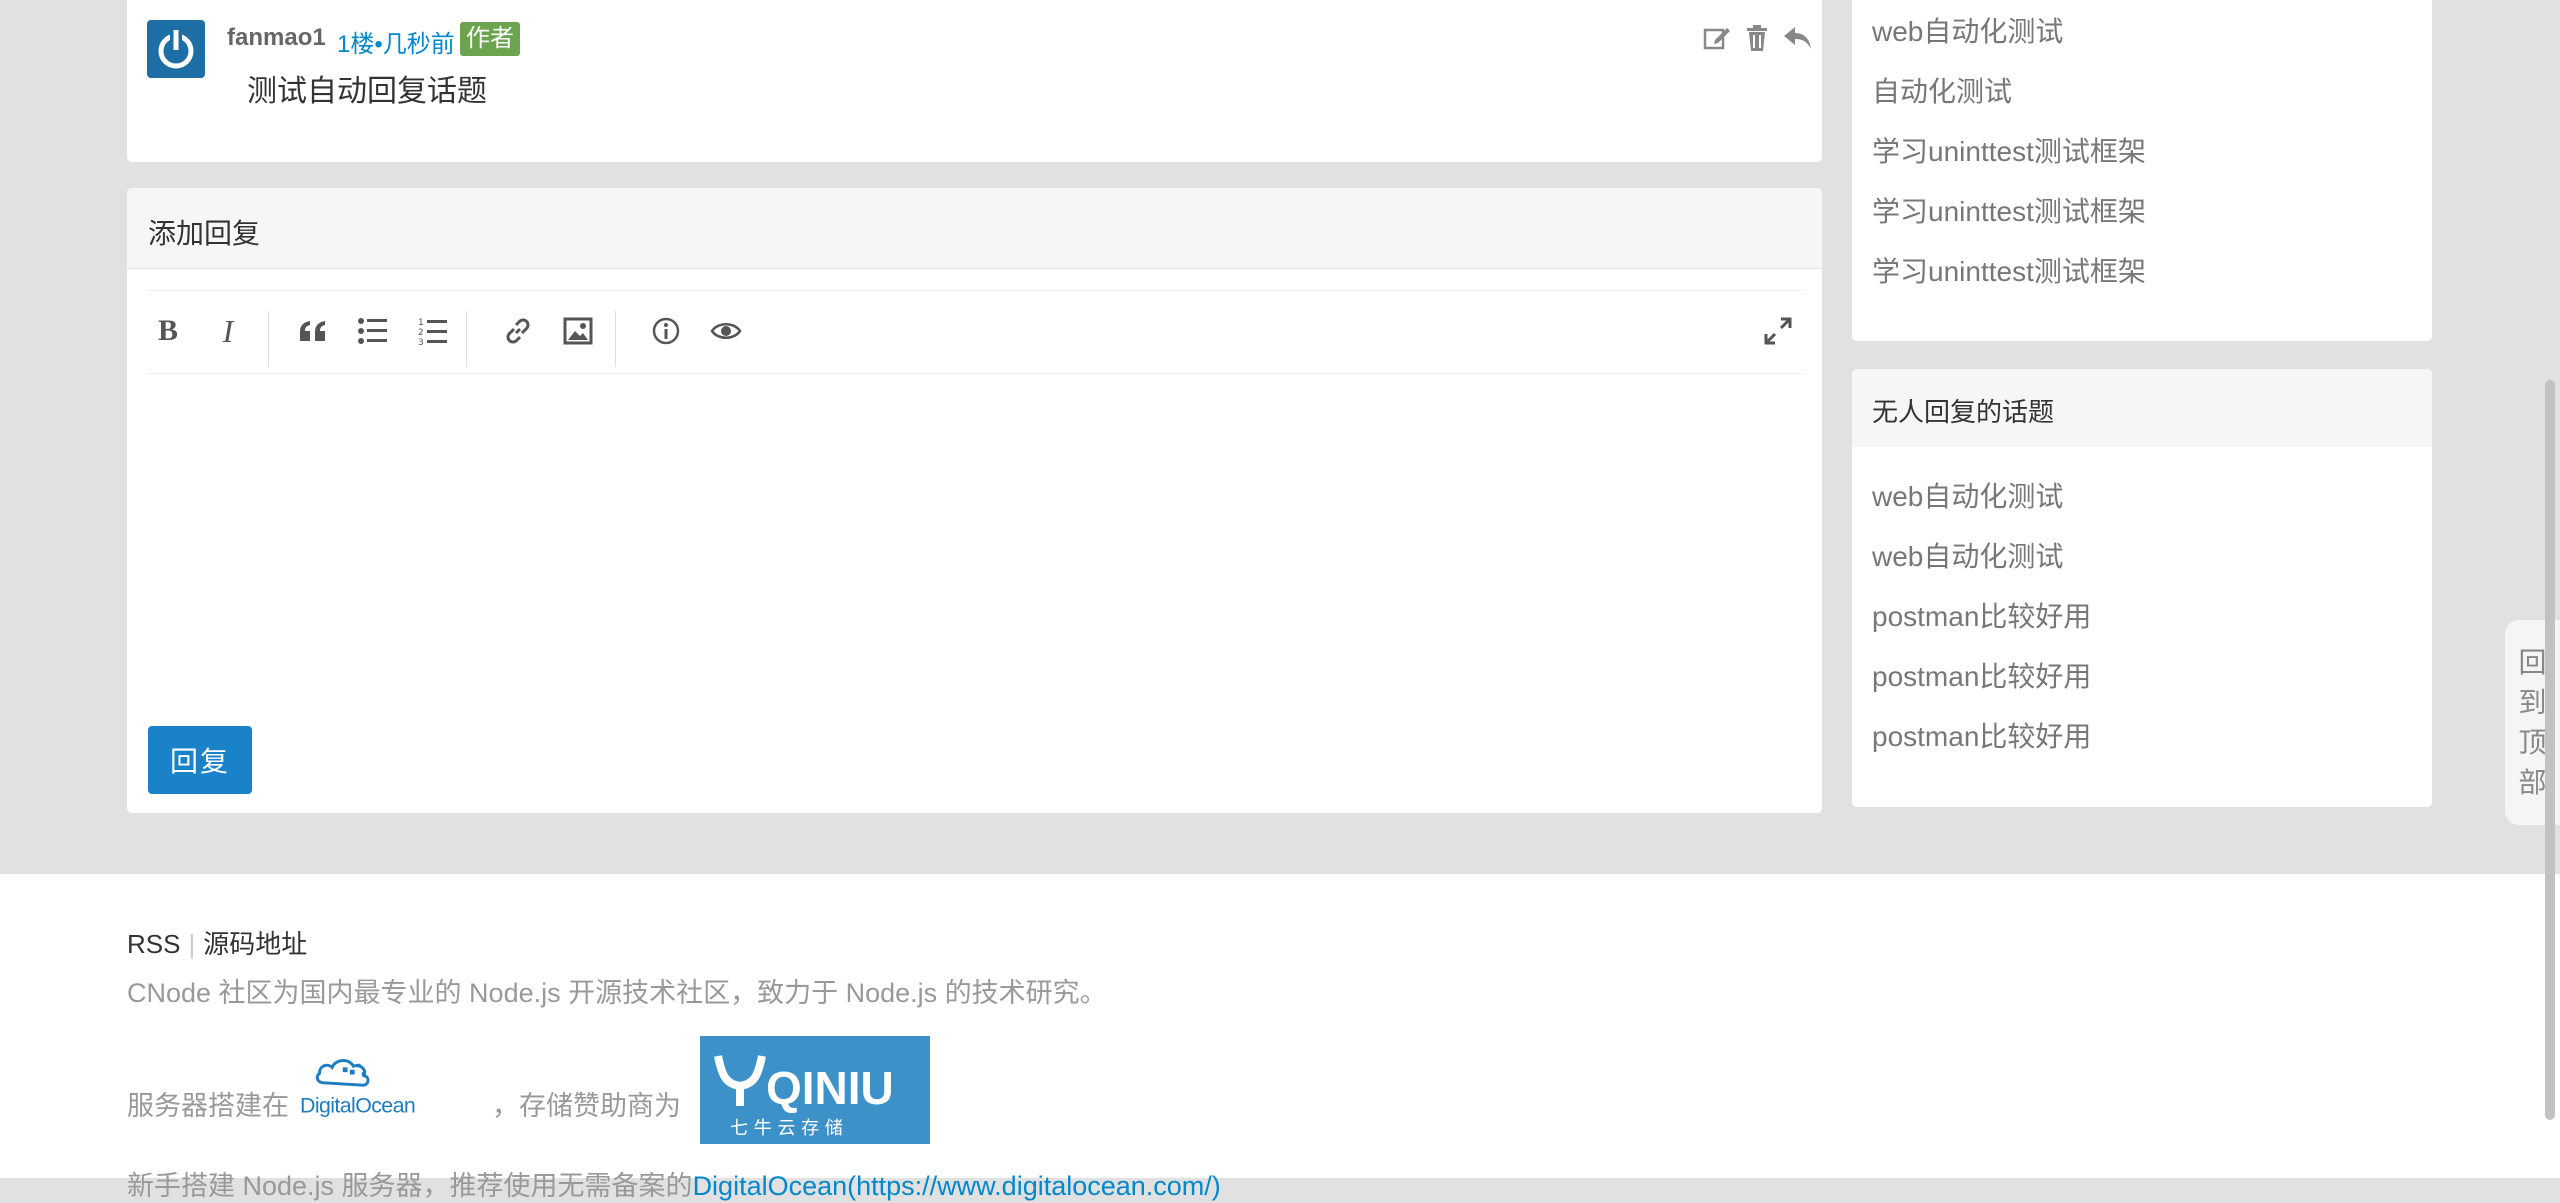 The height and width of the screenshot is (1203, 2560). I want to click on svg-text: 3, so click(421, 342).